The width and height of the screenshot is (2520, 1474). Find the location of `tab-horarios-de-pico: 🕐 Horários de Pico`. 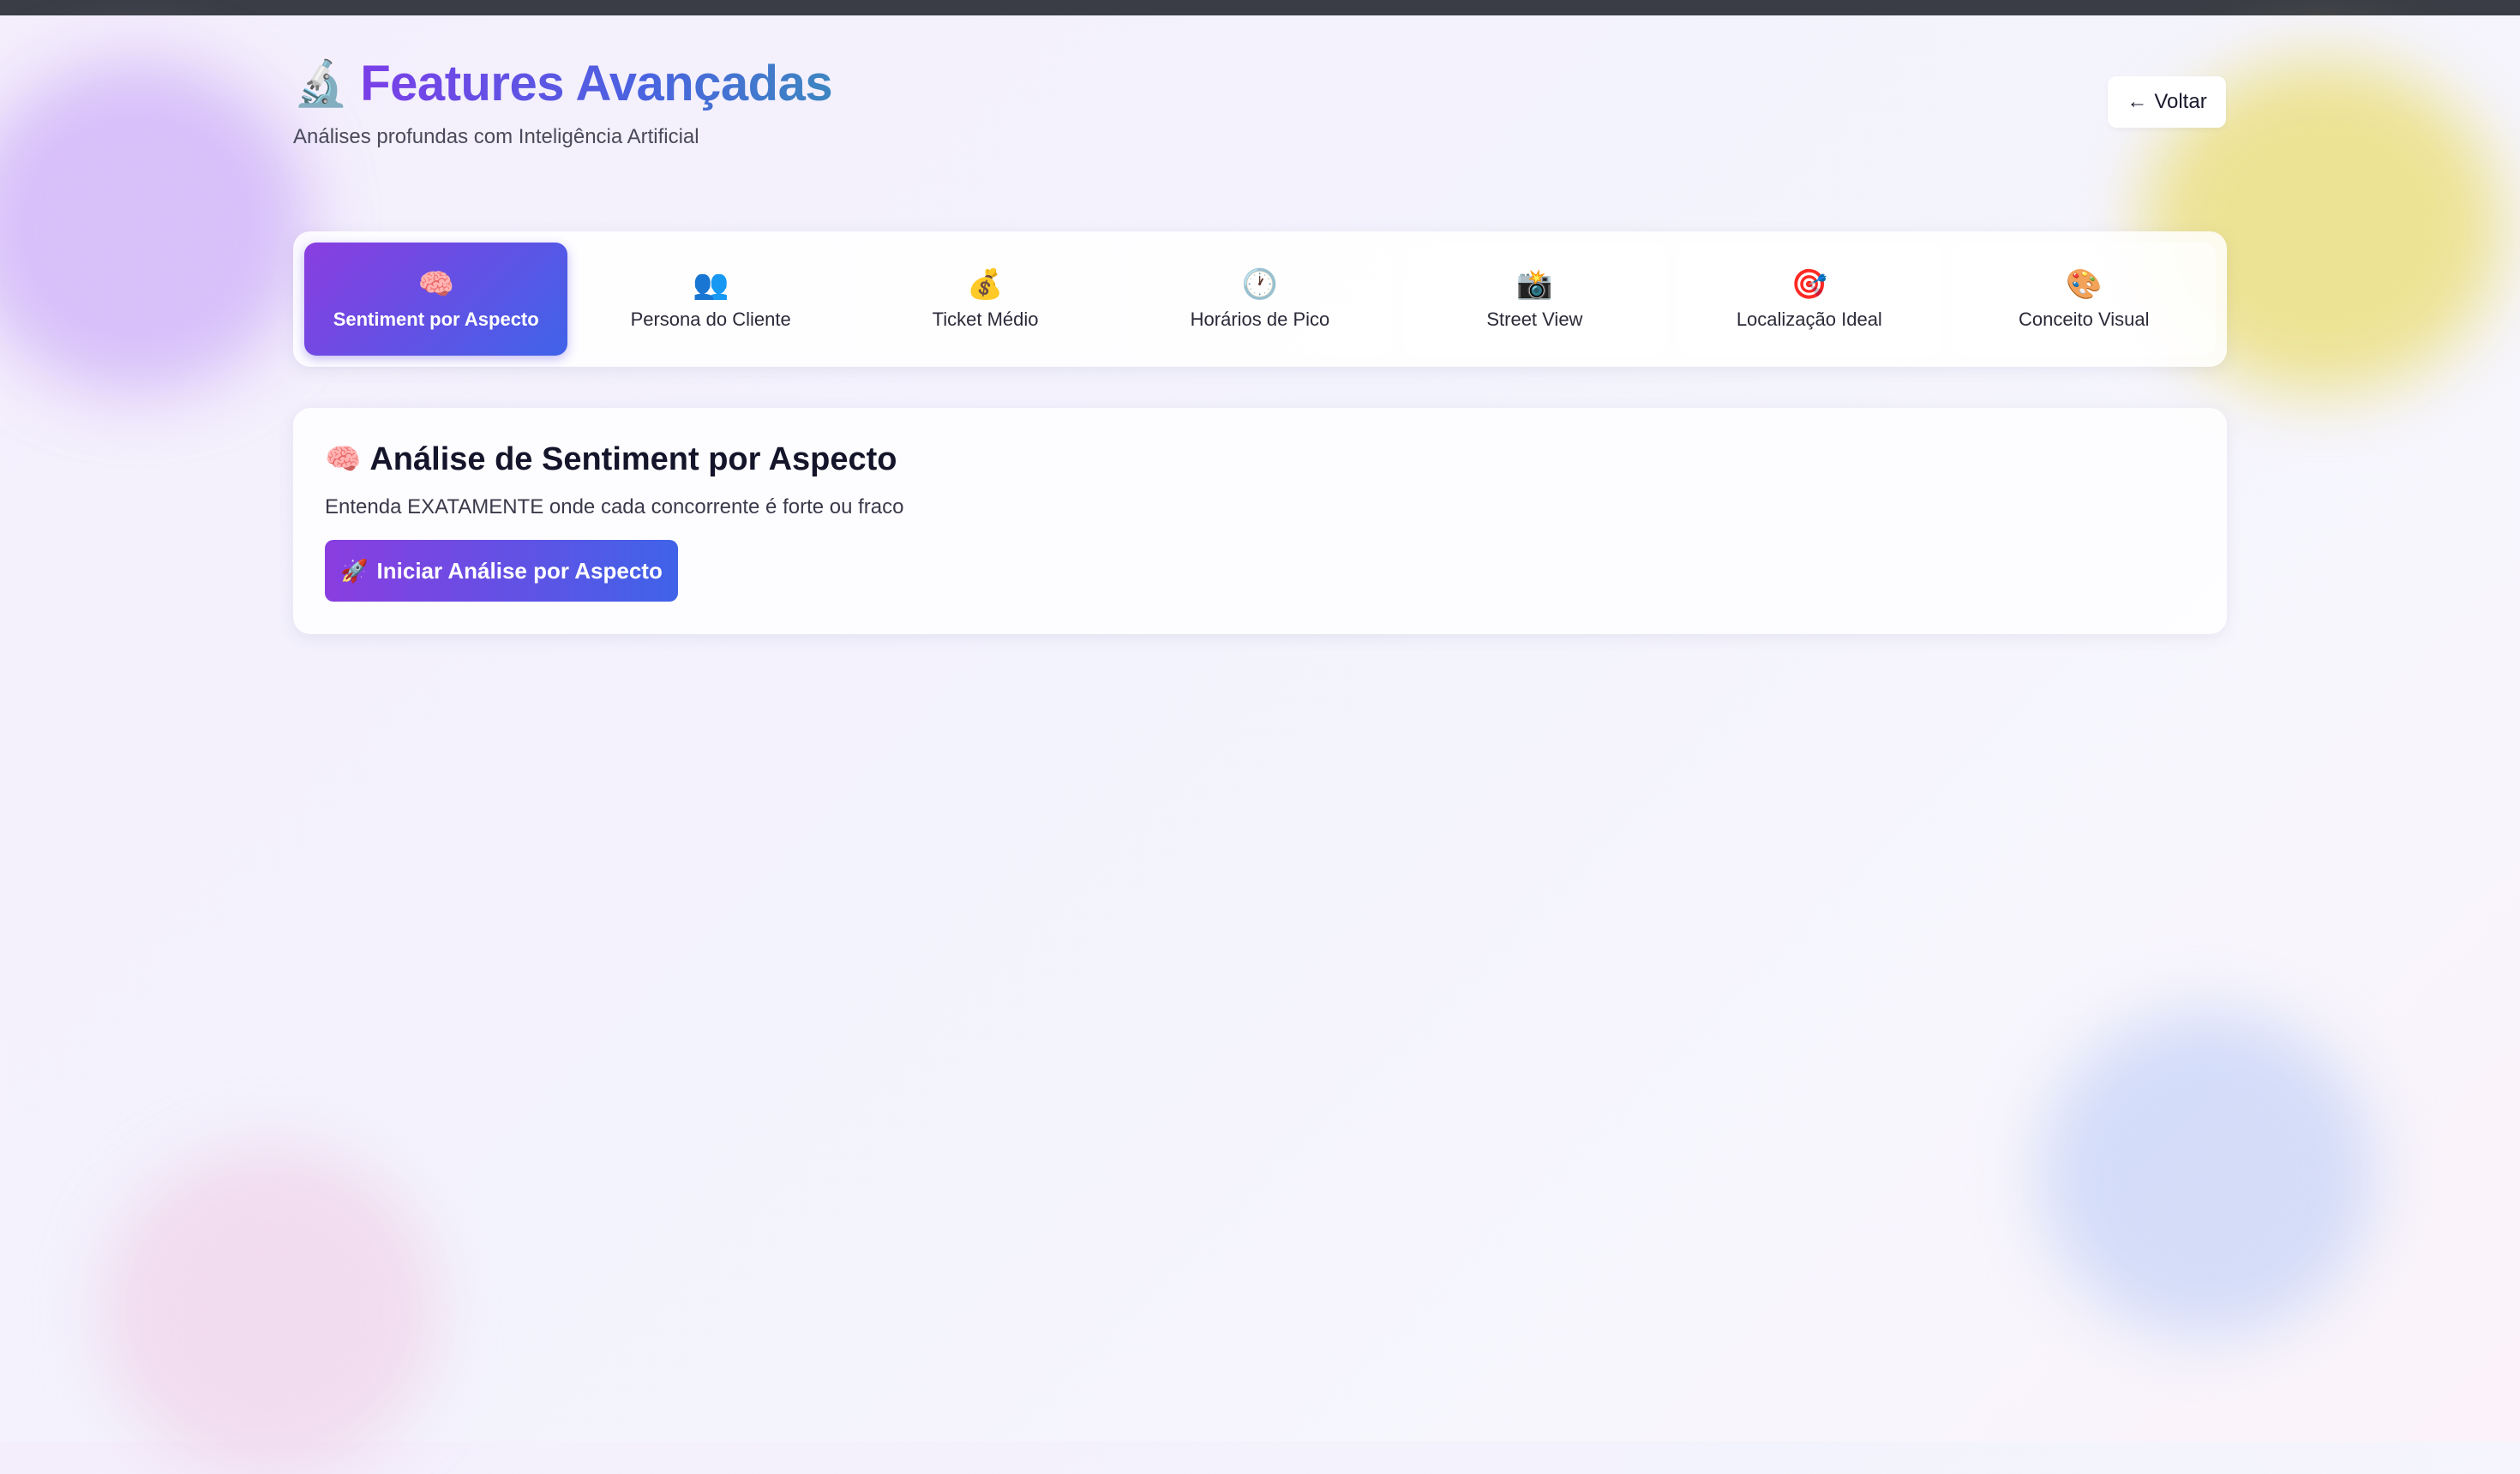

tab-horarios-de-pico: 🕐 Horários de Pico is located at coordinates (1260, 299).